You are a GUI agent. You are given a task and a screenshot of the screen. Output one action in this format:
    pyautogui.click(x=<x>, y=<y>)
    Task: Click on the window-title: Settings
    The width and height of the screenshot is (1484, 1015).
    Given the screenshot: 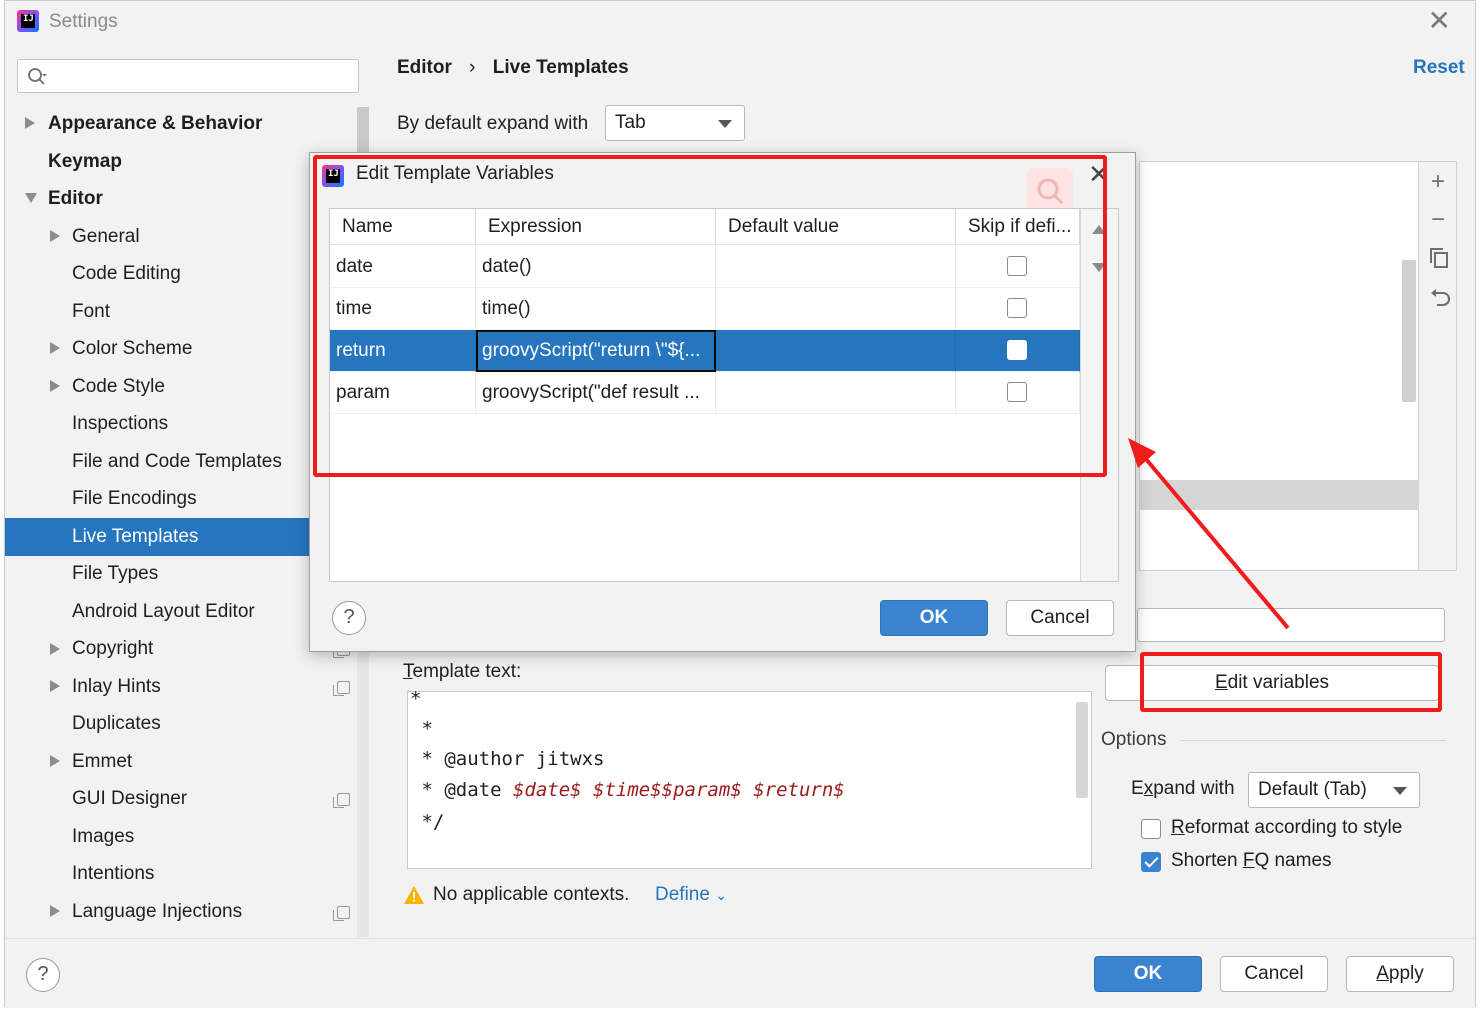 What is the action you would take?
    pyautogui.click(x=83, y=21)
    